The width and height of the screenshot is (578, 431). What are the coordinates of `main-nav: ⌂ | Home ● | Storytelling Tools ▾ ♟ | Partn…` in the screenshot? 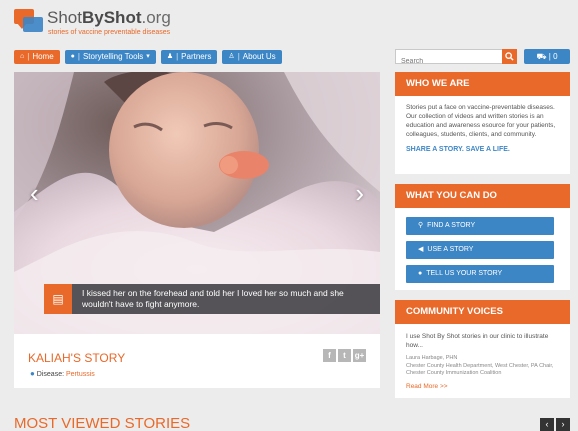 It's located at (148, 57).